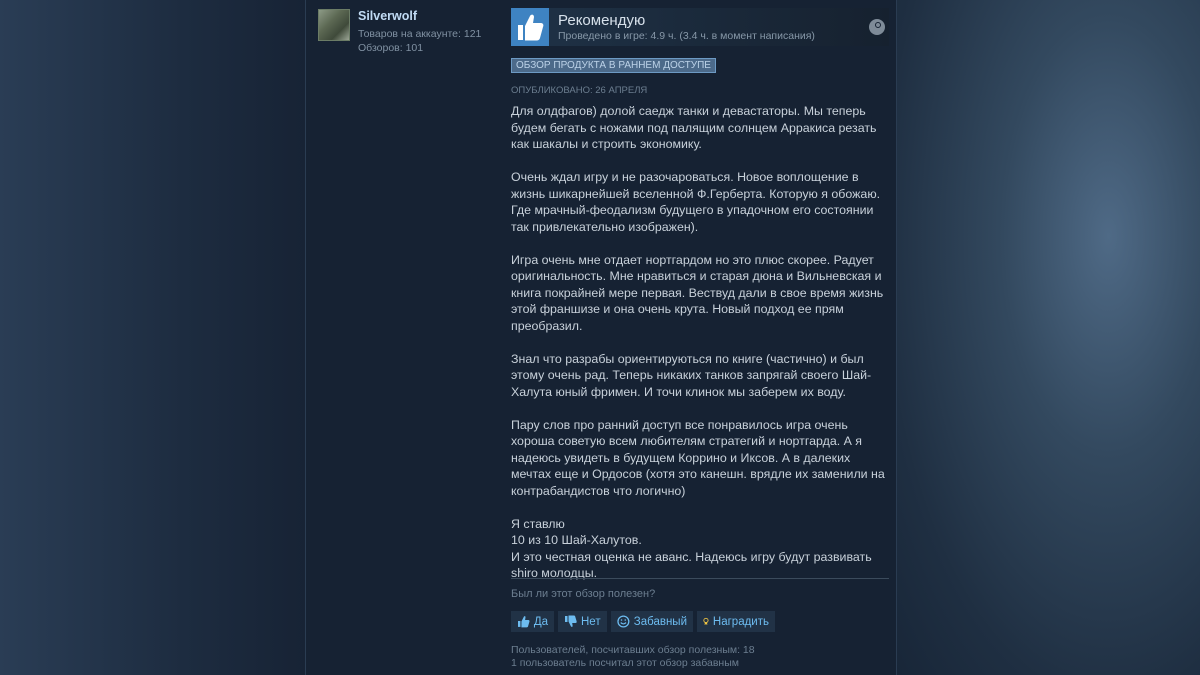 The width and height of the screenshot is (1200, 675). What do you see at coordinates (602, 20) in the screenshot?
I see `recommendation-title: Рекомендую` at bounding box center [602, 20].